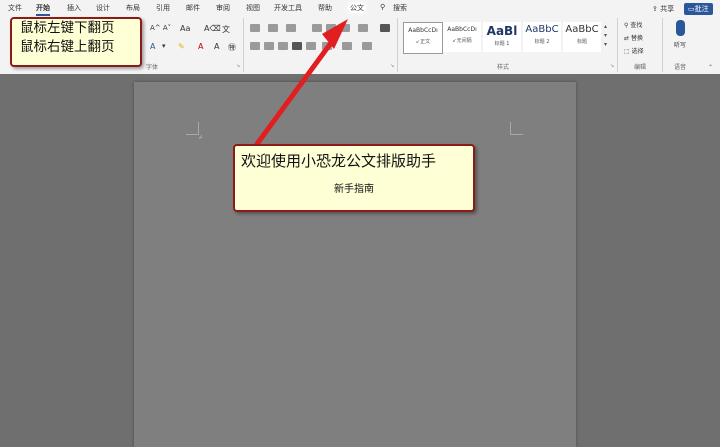 Image resolution: width=720 pixels, height=447 pixels. What do you see at coordinates (67, 47) in the screenshot?
I see `hint-line-2: 鼠标右键上翻页` at bounding box center [67, 47].